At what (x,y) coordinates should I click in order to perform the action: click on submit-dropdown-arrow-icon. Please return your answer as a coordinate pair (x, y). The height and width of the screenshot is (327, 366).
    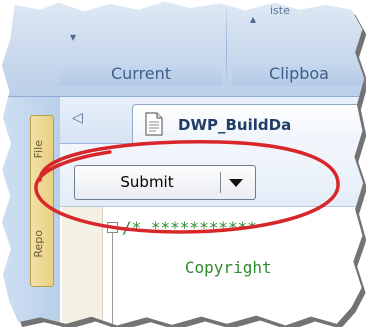
    Looking at the image, I should click on (236, 183).